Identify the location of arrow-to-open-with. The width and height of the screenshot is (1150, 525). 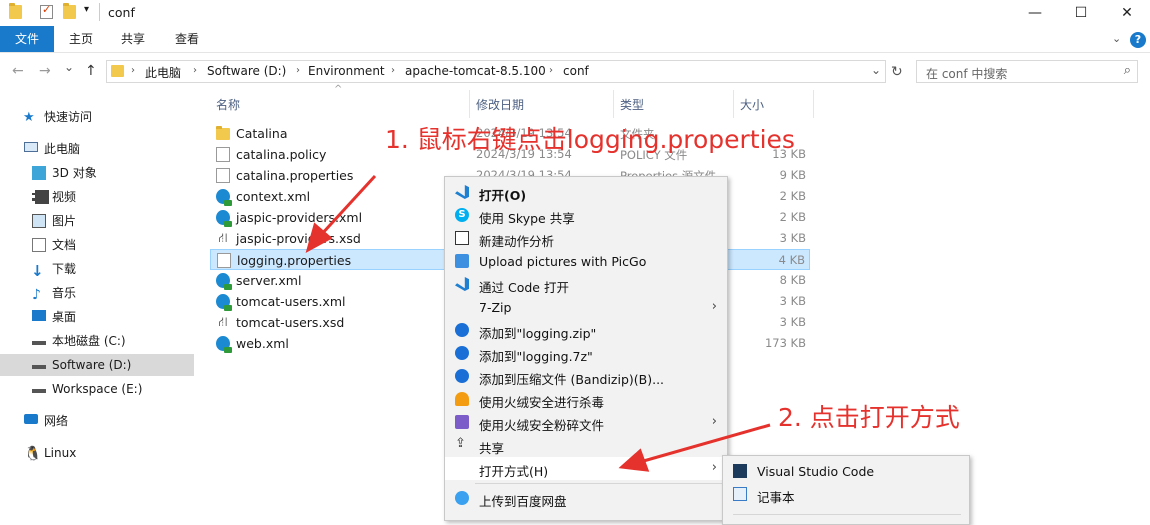
(705, 443).